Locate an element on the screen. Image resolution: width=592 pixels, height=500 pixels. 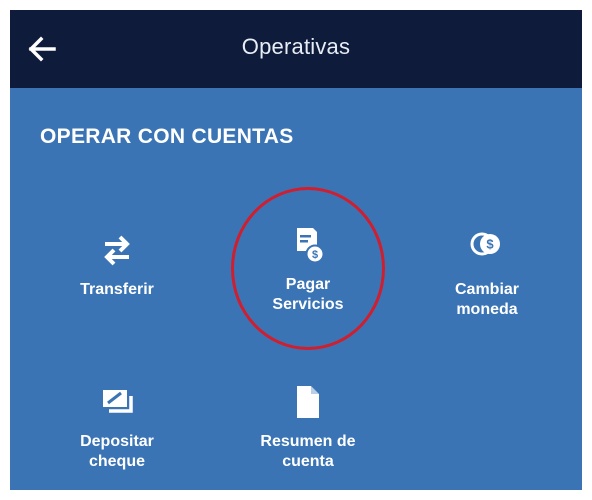
bill-dollar-icon: $ is located at coordinates (308, 245).